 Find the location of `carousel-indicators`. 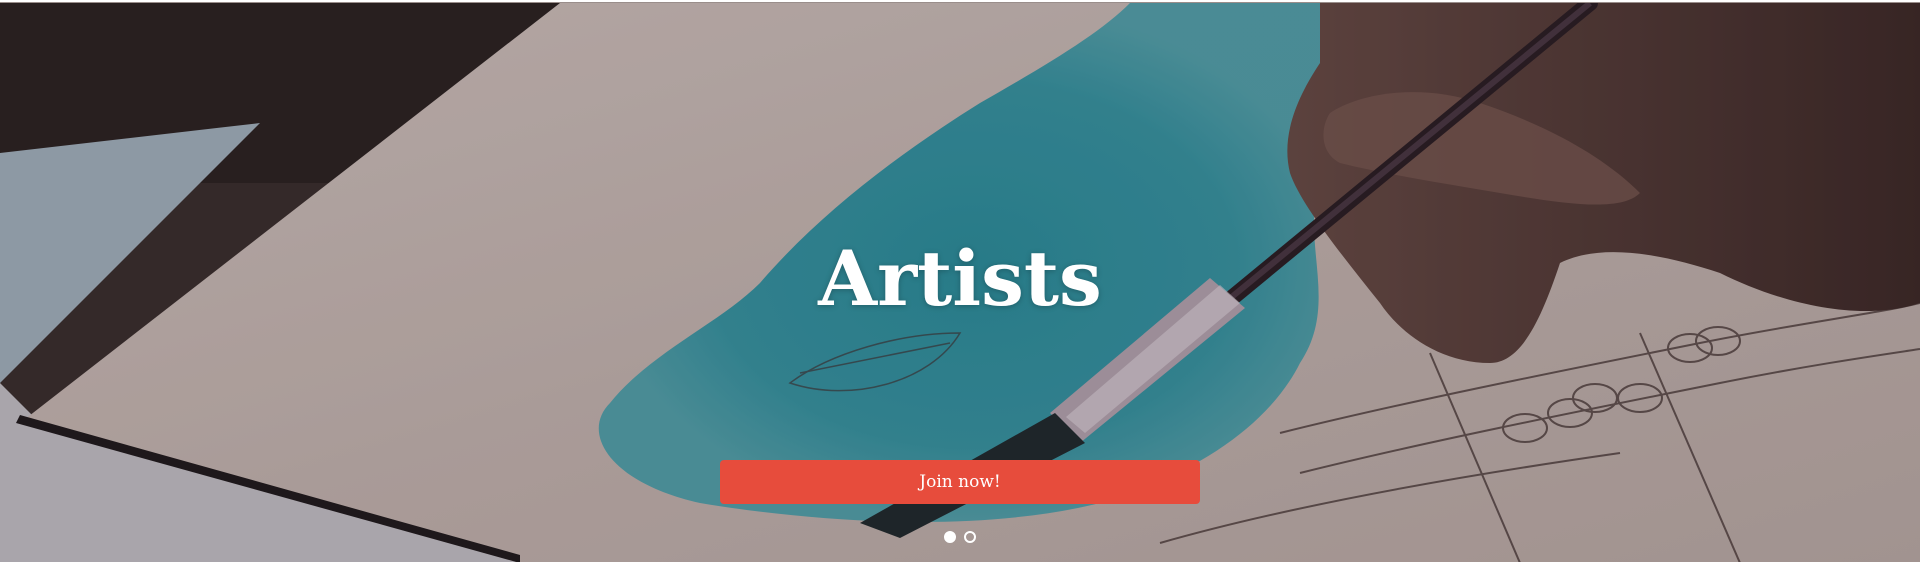

carousel-indicators is located at coordinates (960, 537).